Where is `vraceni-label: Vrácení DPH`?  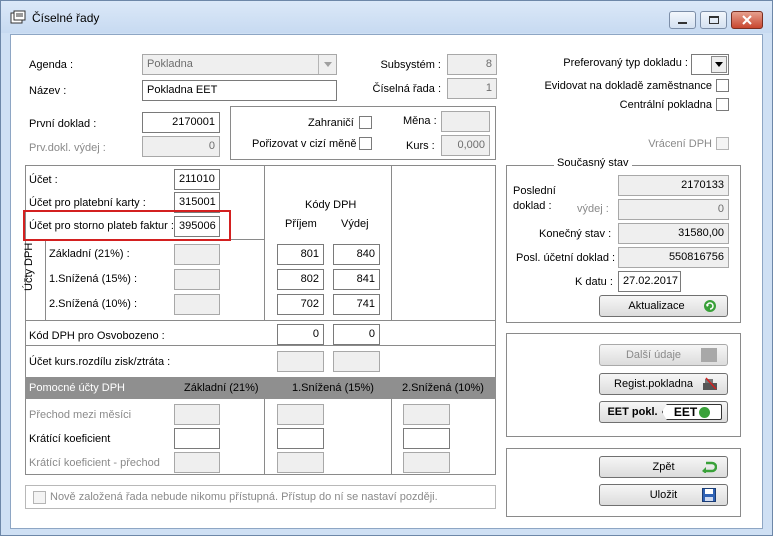 vraceni-label: Vrácení DPH is located at coordinates (680, 144).